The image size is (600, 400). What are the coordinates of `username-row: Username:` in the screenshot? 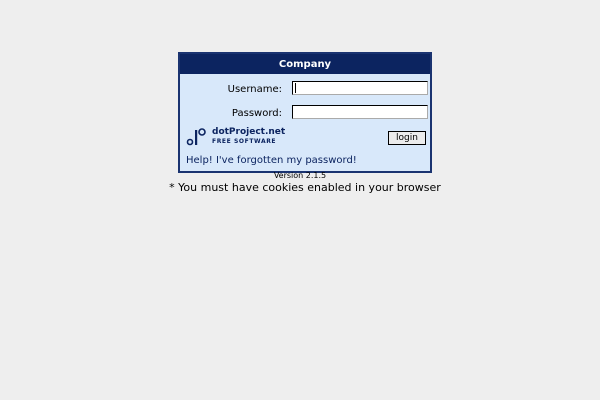 It's located at (305, 90).